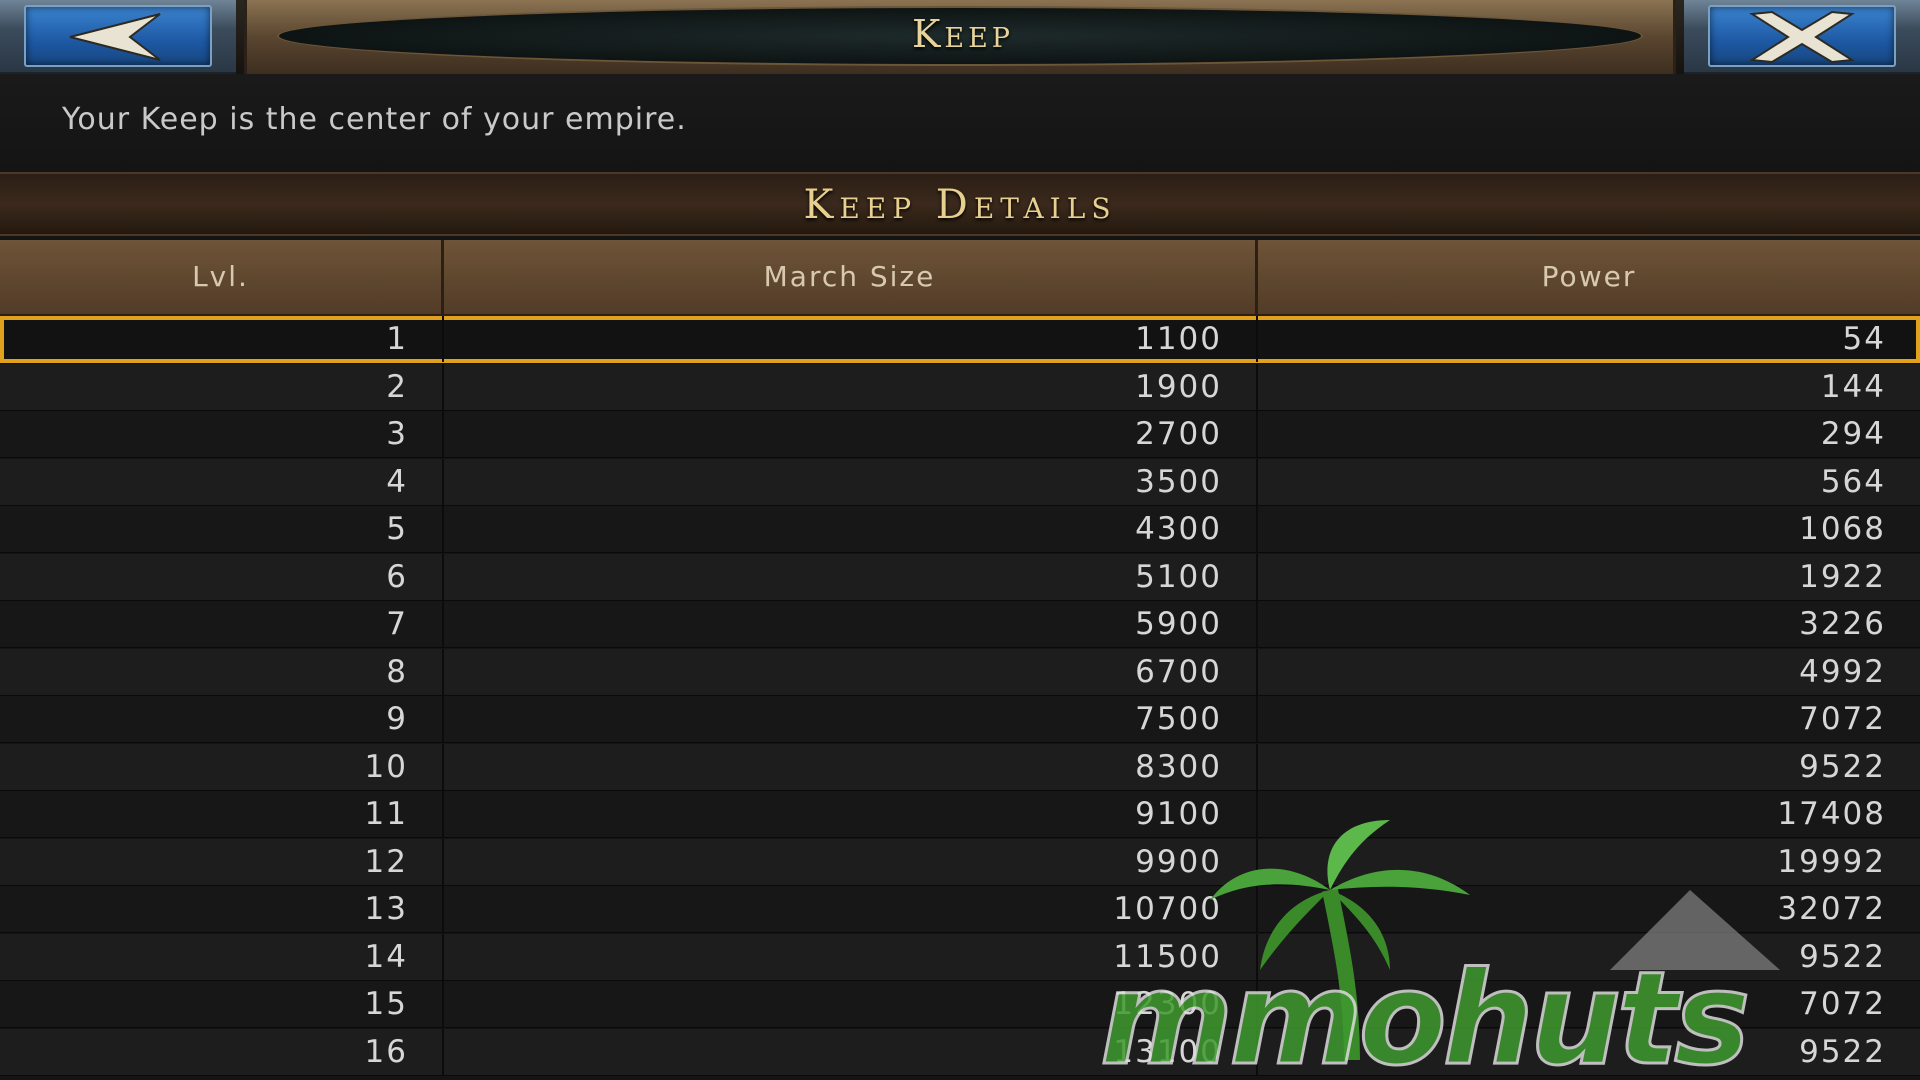  What do you see at coordinates (851, 814) in the screenshot?
I see `march-size-cell: 9100` at bounding box center [851, 814].